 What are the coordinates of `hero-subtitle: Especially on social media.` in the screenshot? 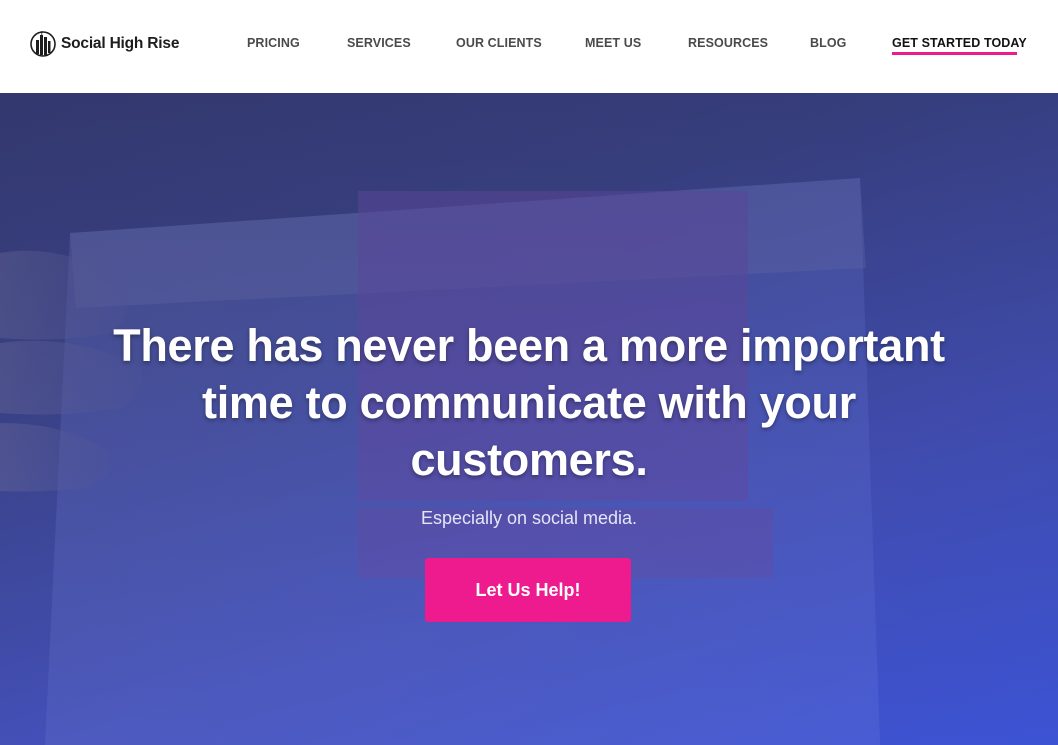 It's located at (529, 518).